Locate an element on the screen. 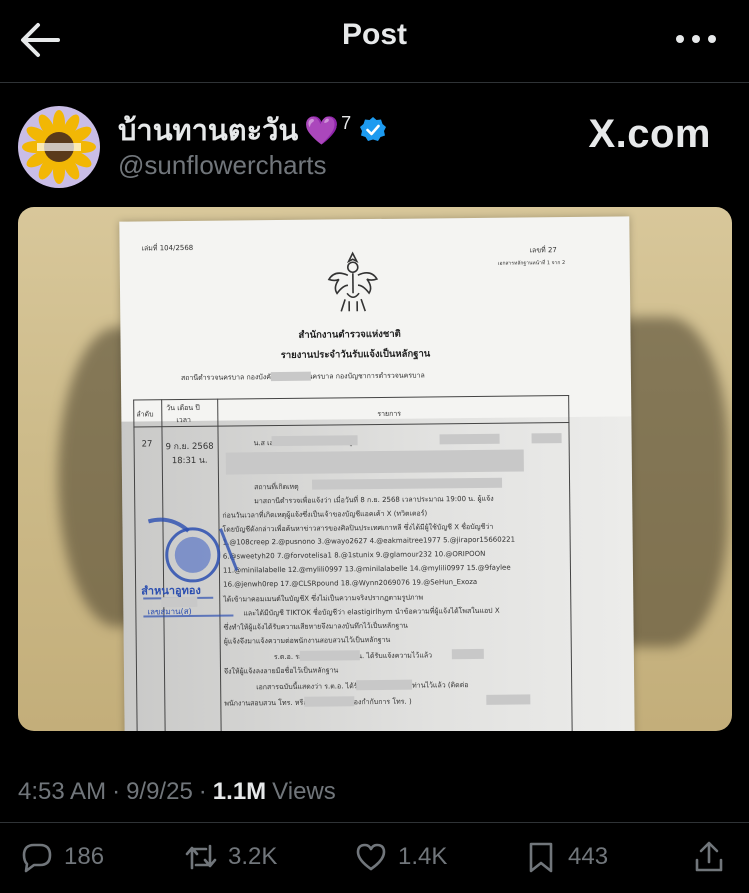 This screenshot has height=893, width=749. agency-name: สำนักงานตำรวจแห่งชาติ is located at coordinates (349, 334).